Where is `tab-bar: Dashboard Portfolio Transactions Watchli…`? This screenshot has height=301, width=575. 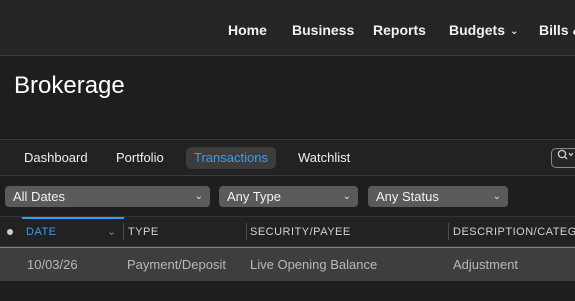
tab-bar: Dashboard Portfolio Transactions Watchli… is located at coordinates (287, 157).